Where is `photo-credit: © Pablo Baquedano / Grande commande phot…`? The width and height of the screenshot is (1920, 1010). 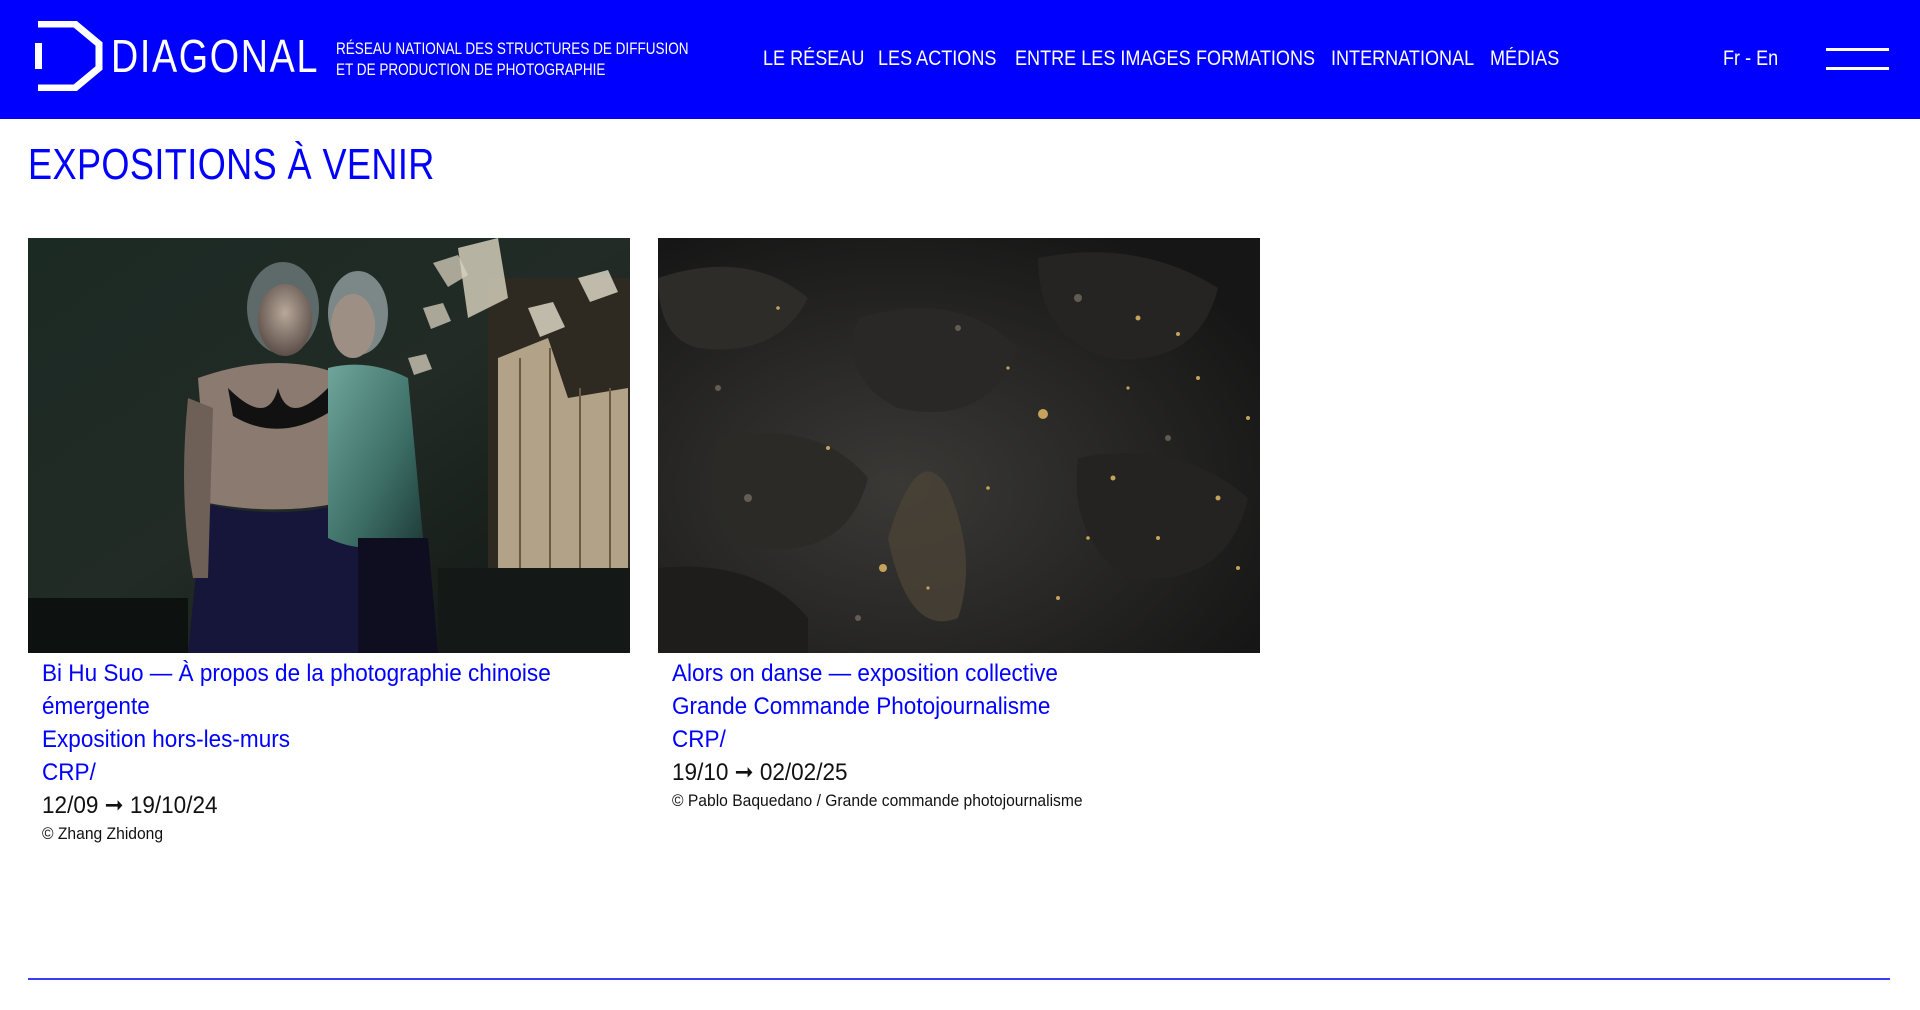
photo-credit: © Pablo Baquedano / Grande commande phot… is located at coordinates (877, 800).